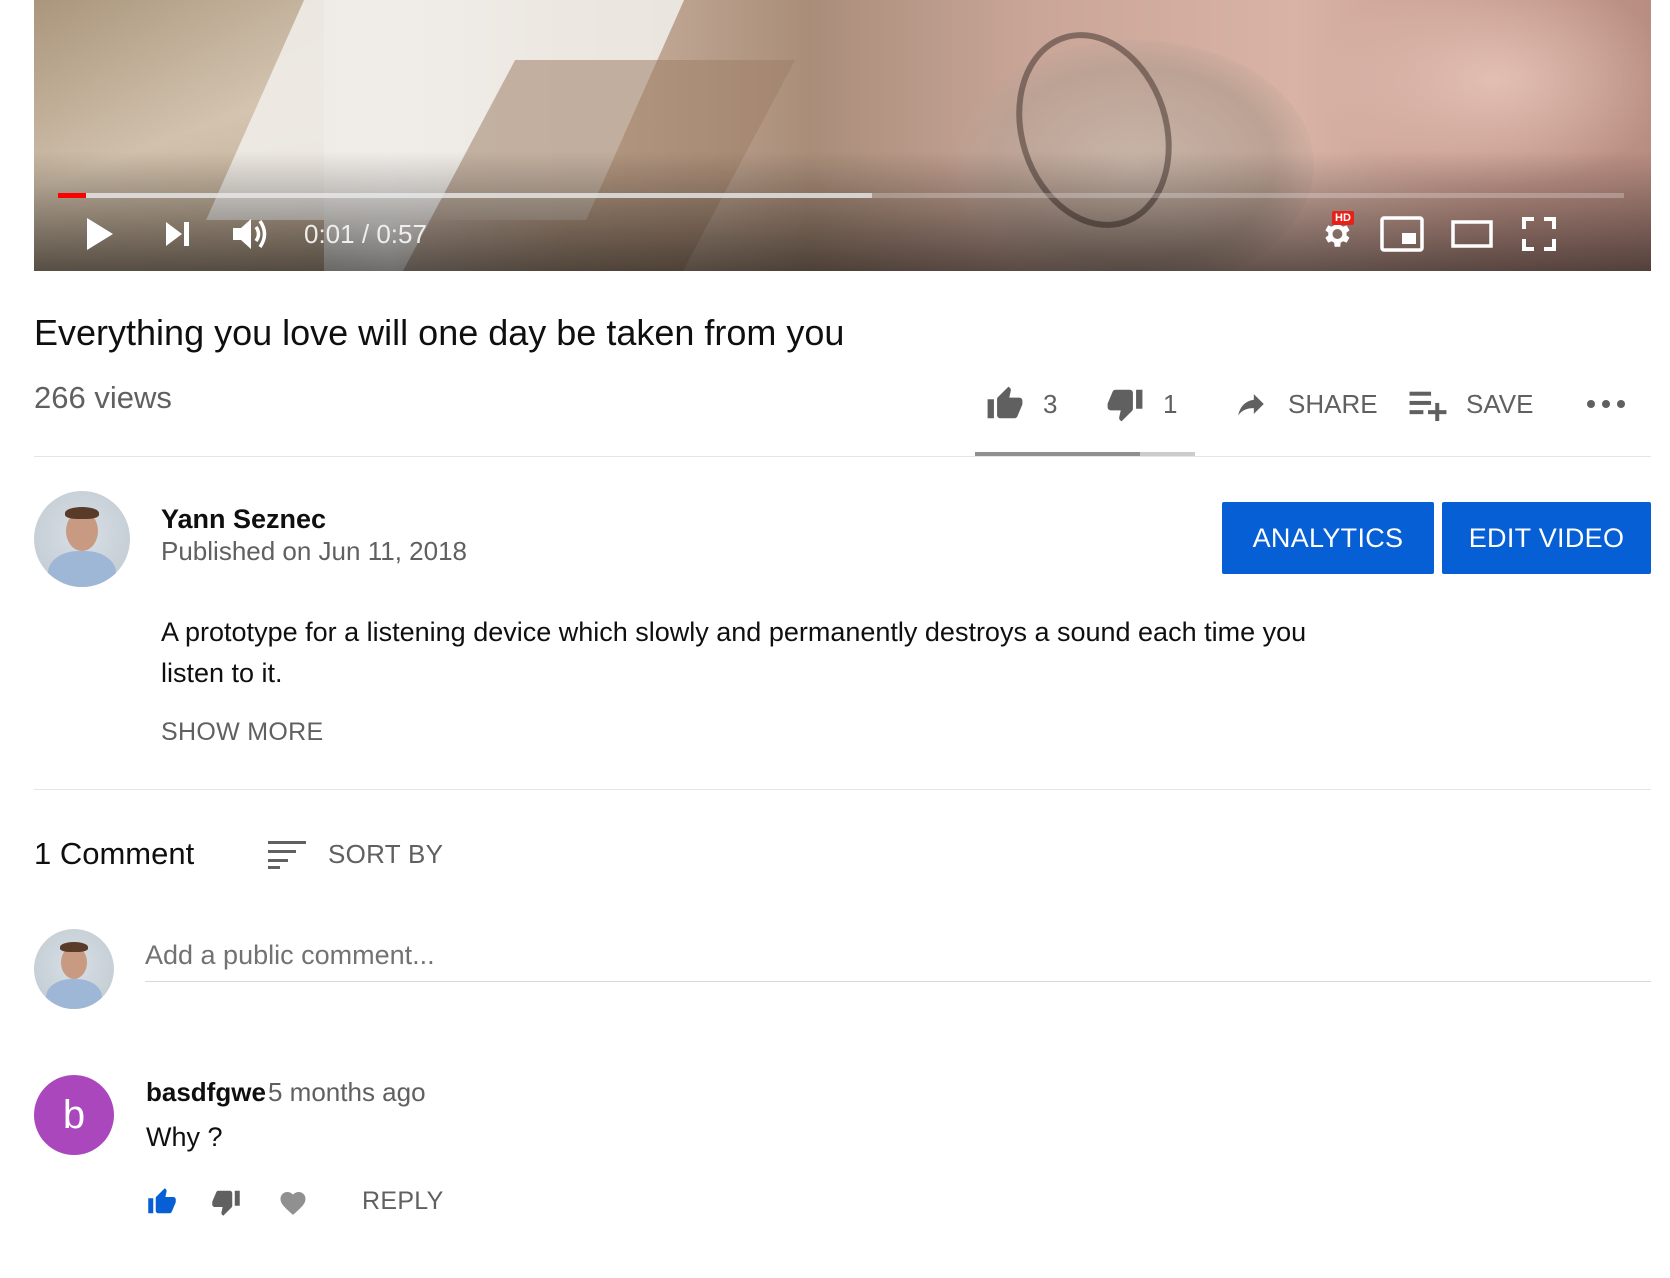 Image resolution: width=1670 pixels, height=1278 pixels. What do you see at coordinates (329, 234) in the screenshot?
I see `current-time: 0:01` at bounding box center [329, 234].